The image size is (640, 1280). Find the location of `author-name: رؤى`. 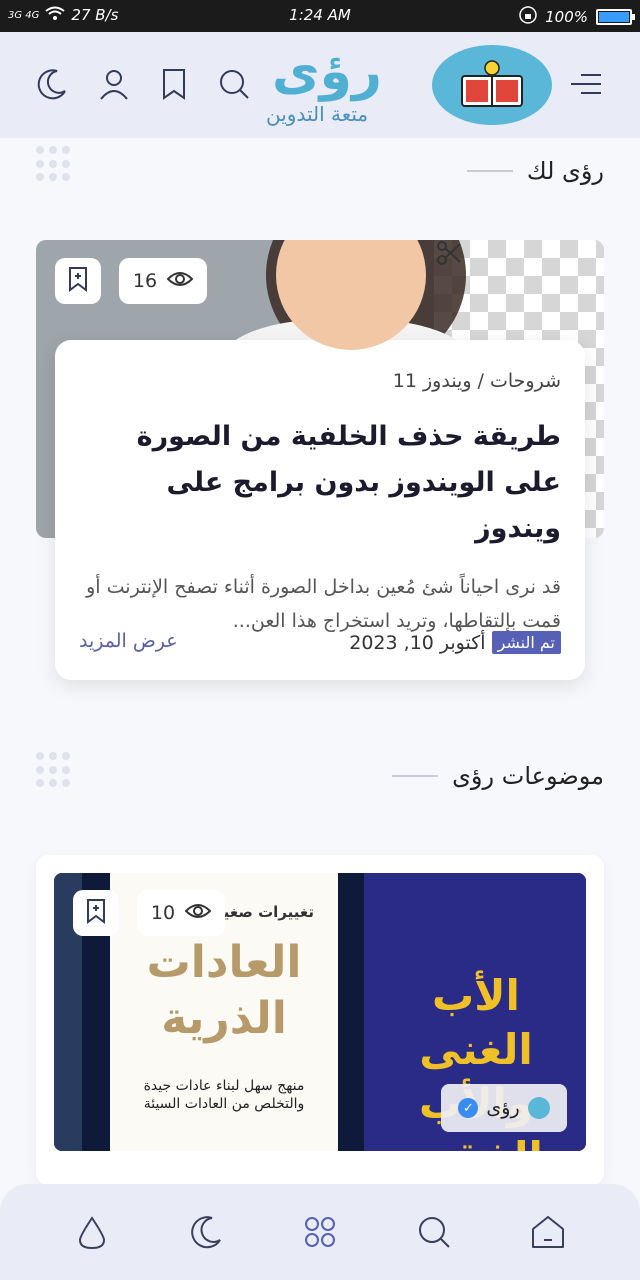

author-name: رؤى is located at coordinates (503, 1108).